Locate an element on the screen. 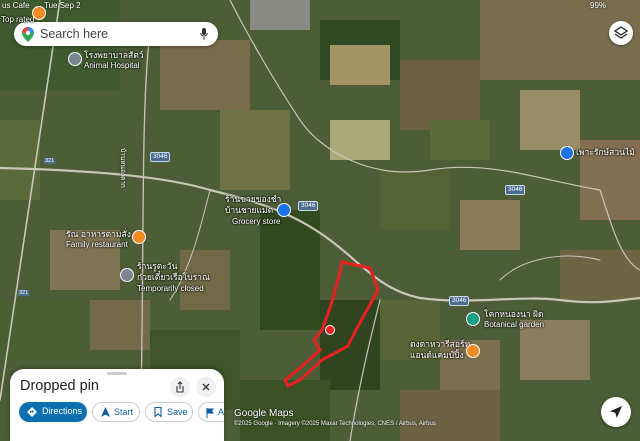 The height and width of the screenshot is (441, 640). status-datetime: Tue Sep 2 is located at coordinates (62, 5).